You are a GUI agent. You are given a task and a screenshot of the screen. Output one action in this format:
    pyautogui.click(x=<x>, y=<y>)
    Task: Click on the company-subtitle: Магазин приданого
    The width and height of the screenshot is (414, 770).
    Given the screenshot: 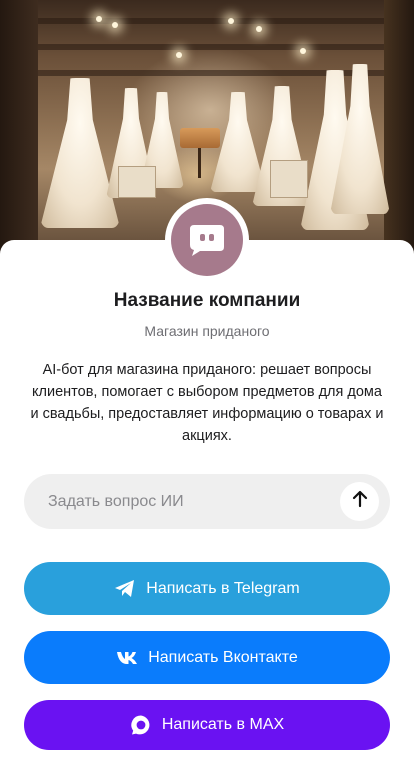 What is the action you would take?
    pyautogui.click(x=207, y=331)
    